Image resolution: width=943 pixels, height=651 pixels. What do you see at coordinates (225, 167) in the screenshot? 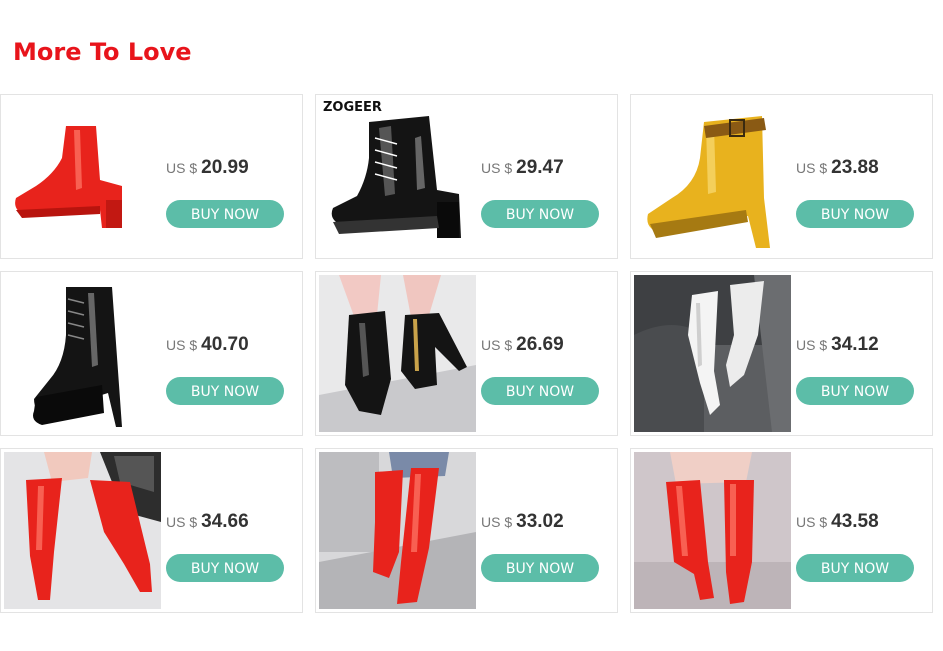
I see `price-amount: 20.99` at bounding box center [225, 167].